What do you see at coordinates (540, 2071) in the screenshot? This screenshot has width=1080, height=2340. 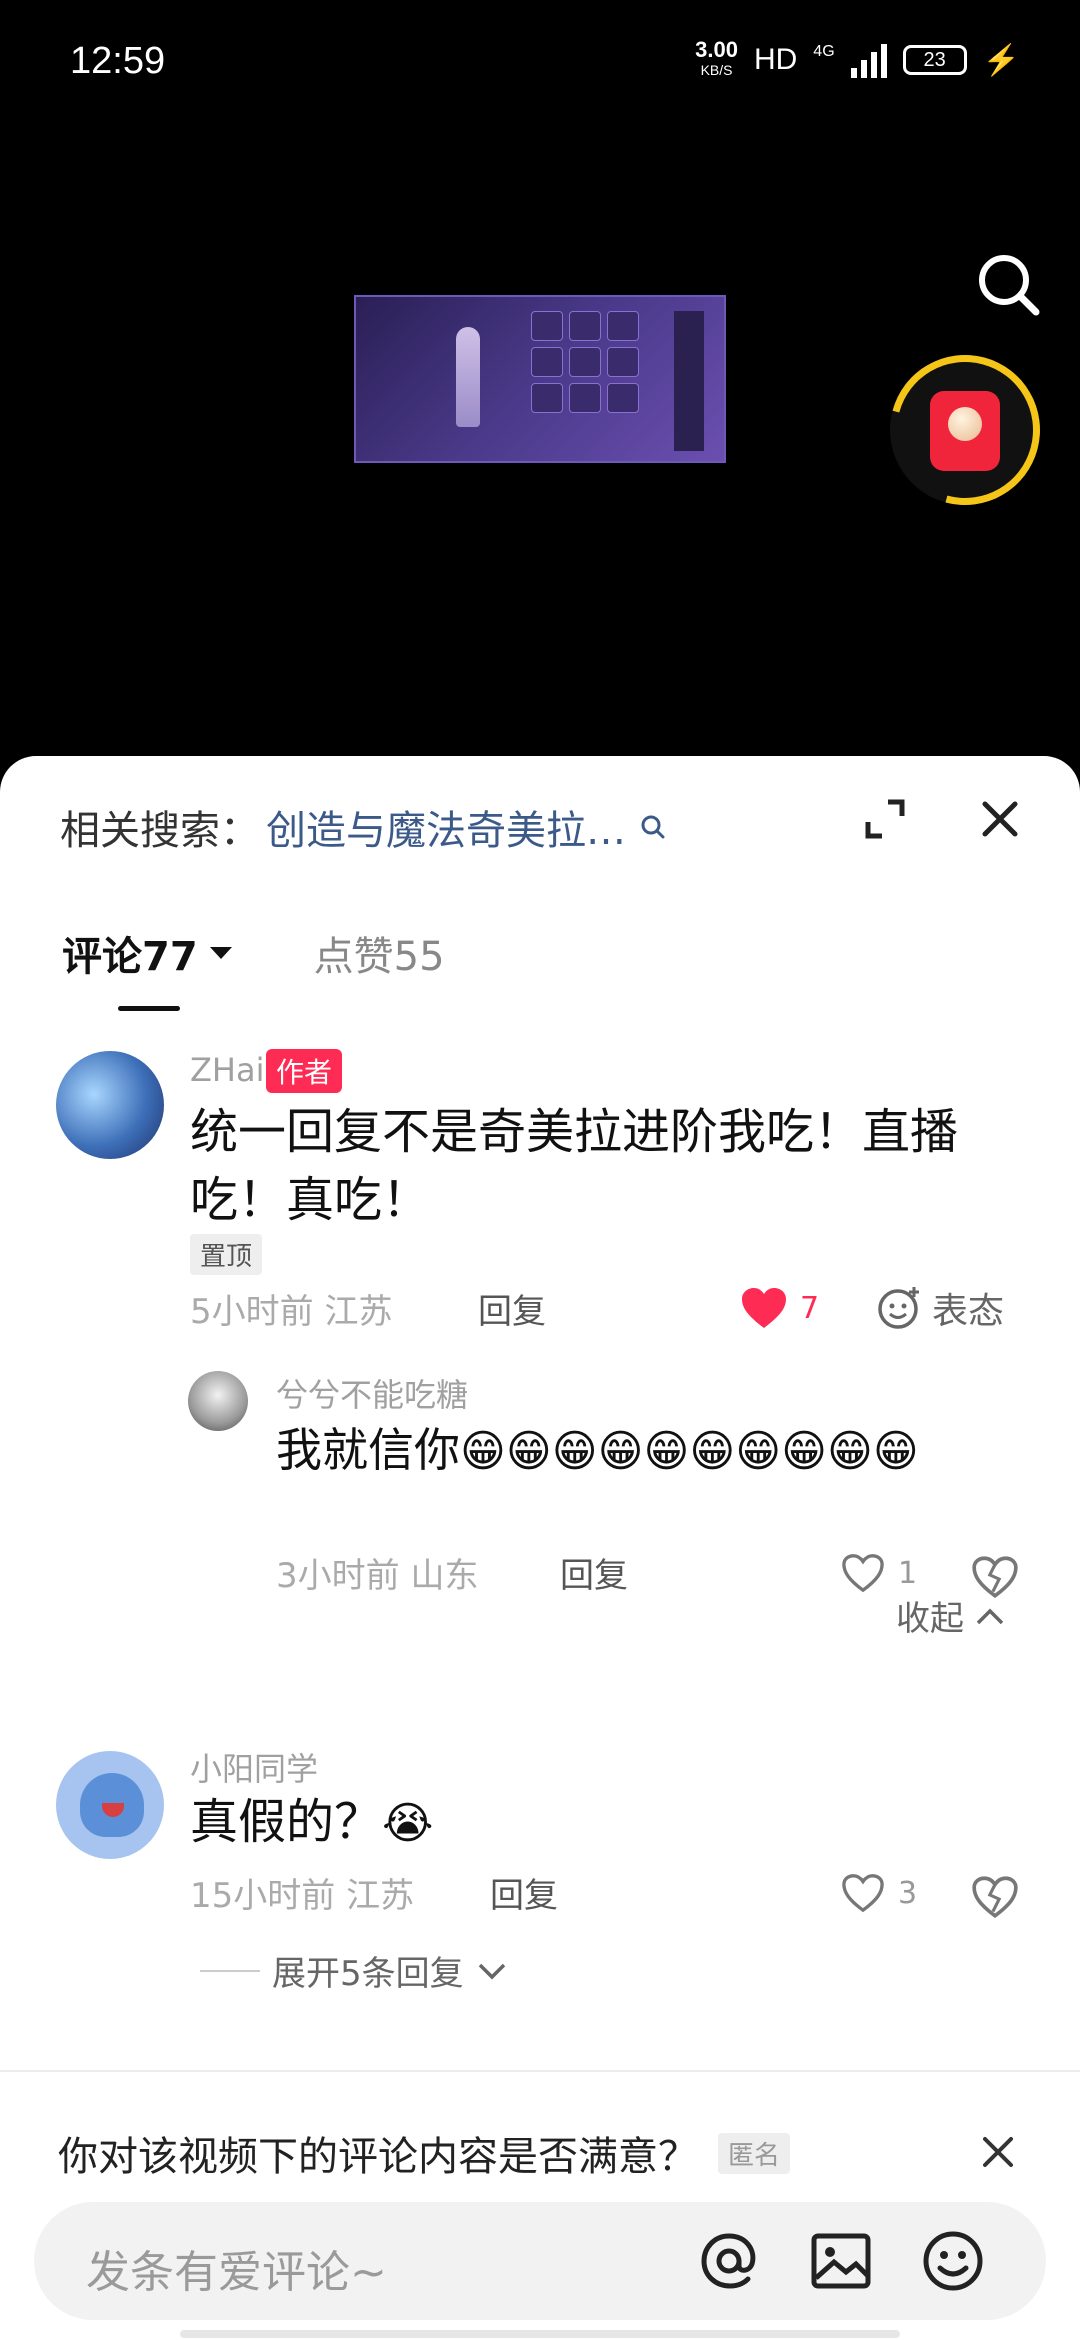 I see `divider` at bounding box center [540, 2071].